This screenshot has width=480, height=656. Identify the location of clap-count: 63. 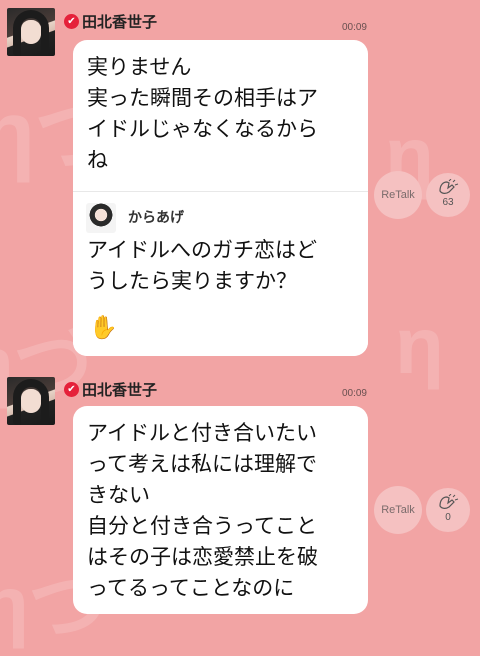
(448, 202).